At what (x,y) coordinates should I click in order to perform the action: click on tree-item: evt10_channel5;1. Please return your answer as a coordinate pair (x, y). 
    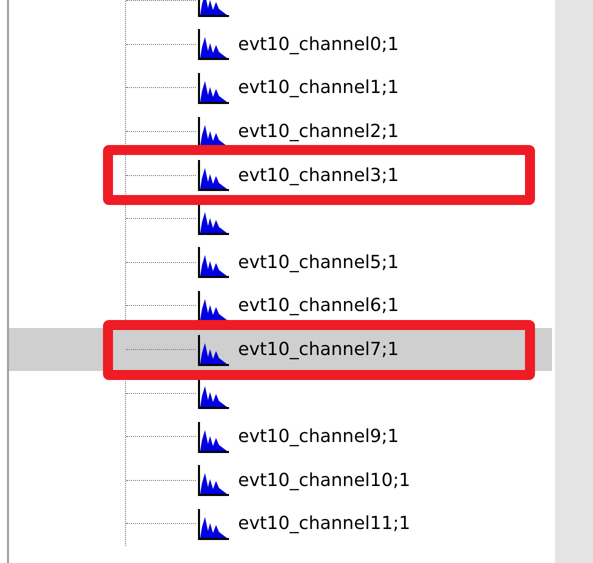
    Looking at the image, I should click on (280, 262).